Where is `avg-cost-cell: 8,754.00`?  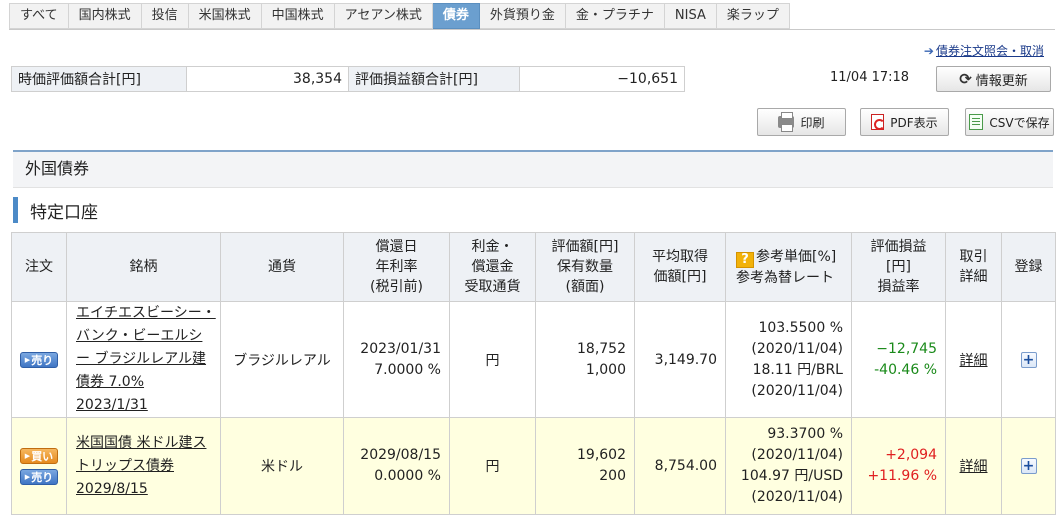 avg-cost-cell: 8,754.00 is located at coordinates (680, 466).